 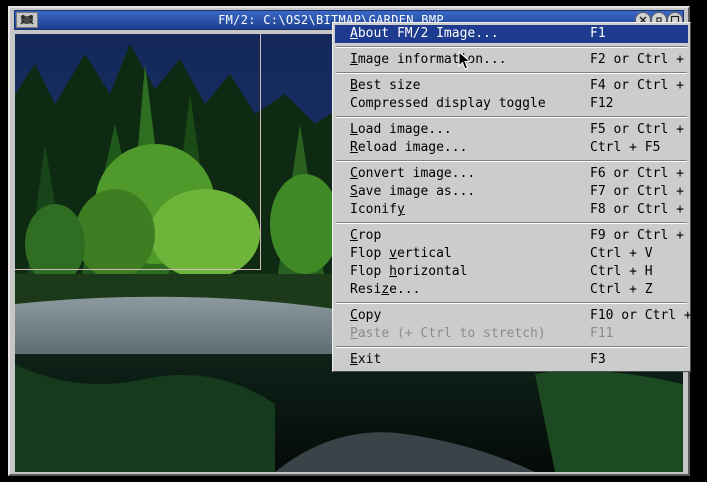 What do you see at coordinates (511, 148) in the screenshot?
I see `menu-item: Reload image... Ctrl + F5` at bounding box center [511, 148].